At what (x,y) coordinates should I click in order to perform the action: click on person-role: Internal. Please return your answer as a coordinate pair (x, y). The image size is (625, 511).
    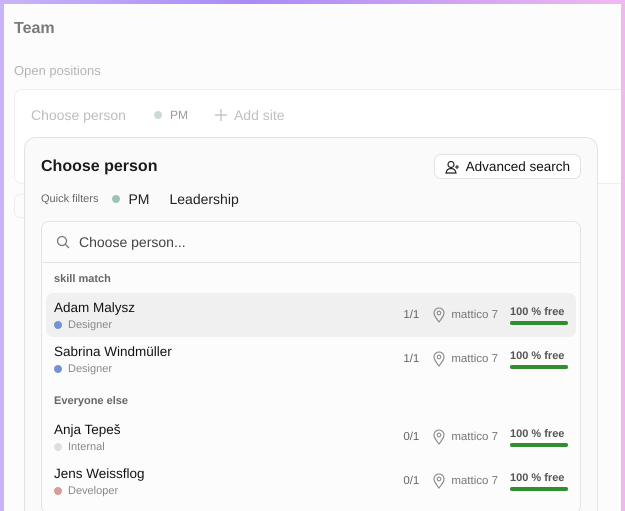
    Looking at the image, I should click on (86, 446).